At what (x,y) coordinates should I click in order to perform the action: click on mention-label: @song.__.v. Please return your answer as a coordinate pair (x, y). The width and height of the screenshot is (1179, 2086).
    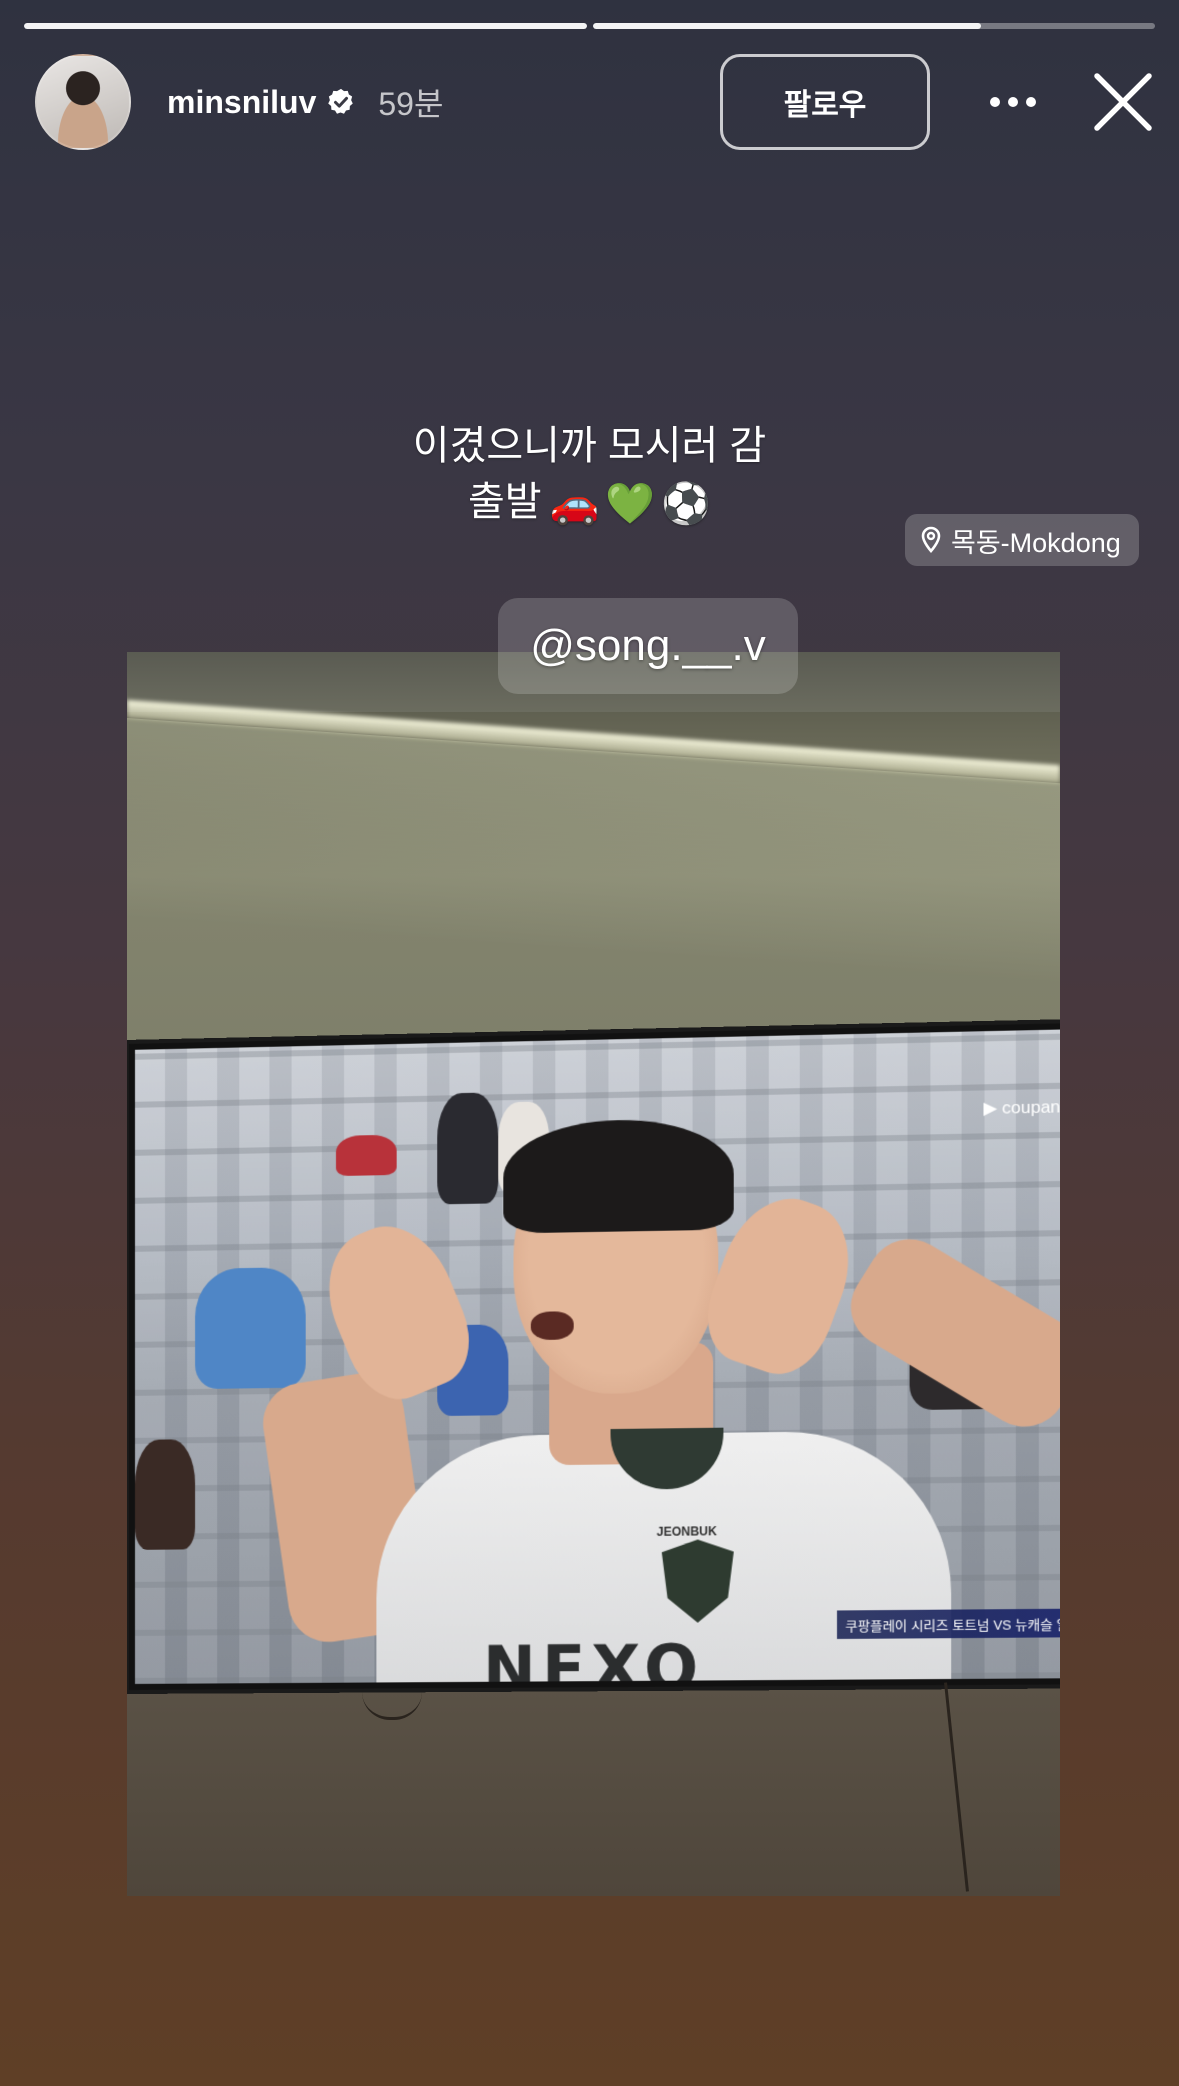
    Looking at the image, I should click on (647, 646).